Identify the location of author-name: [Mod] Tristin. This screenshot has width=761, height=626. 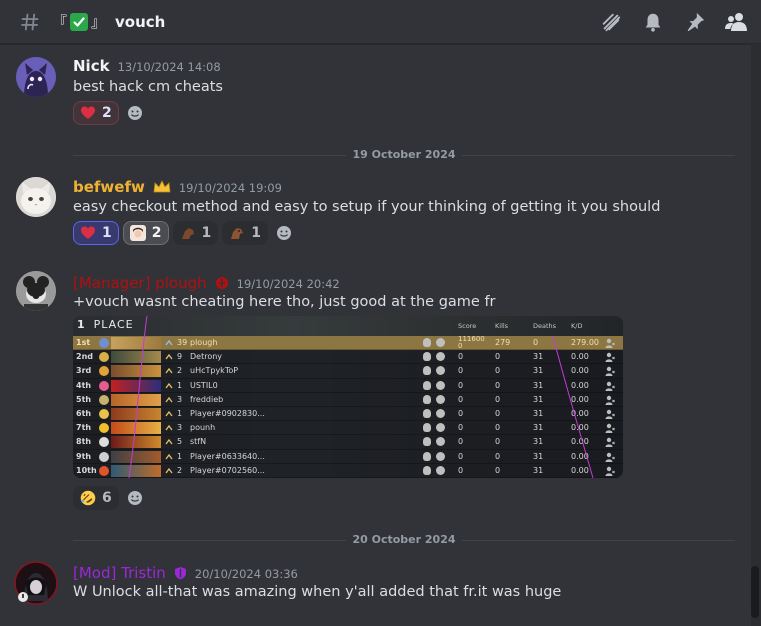
(119, 573).